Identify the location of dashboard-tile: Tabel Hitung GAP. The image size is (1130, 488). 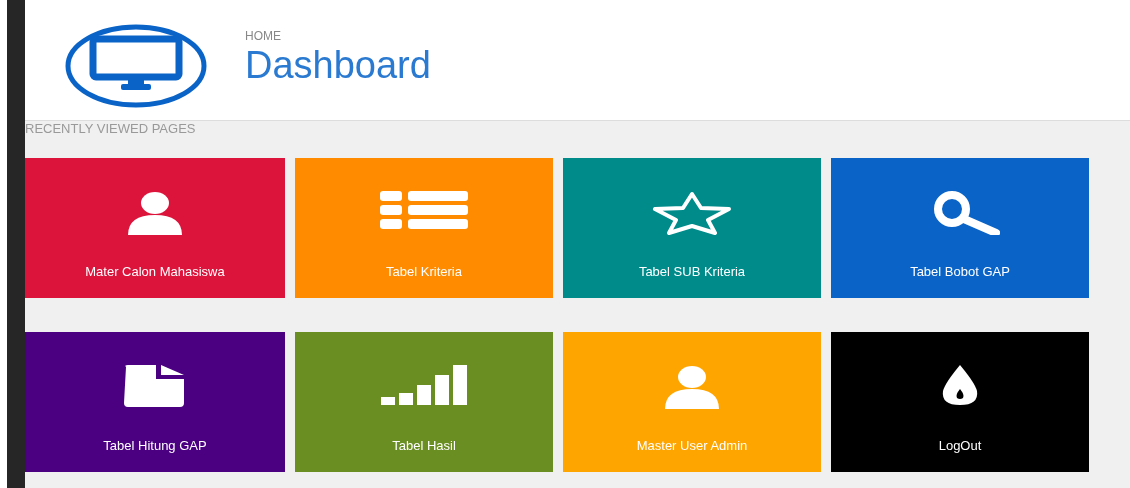
(155, 402).